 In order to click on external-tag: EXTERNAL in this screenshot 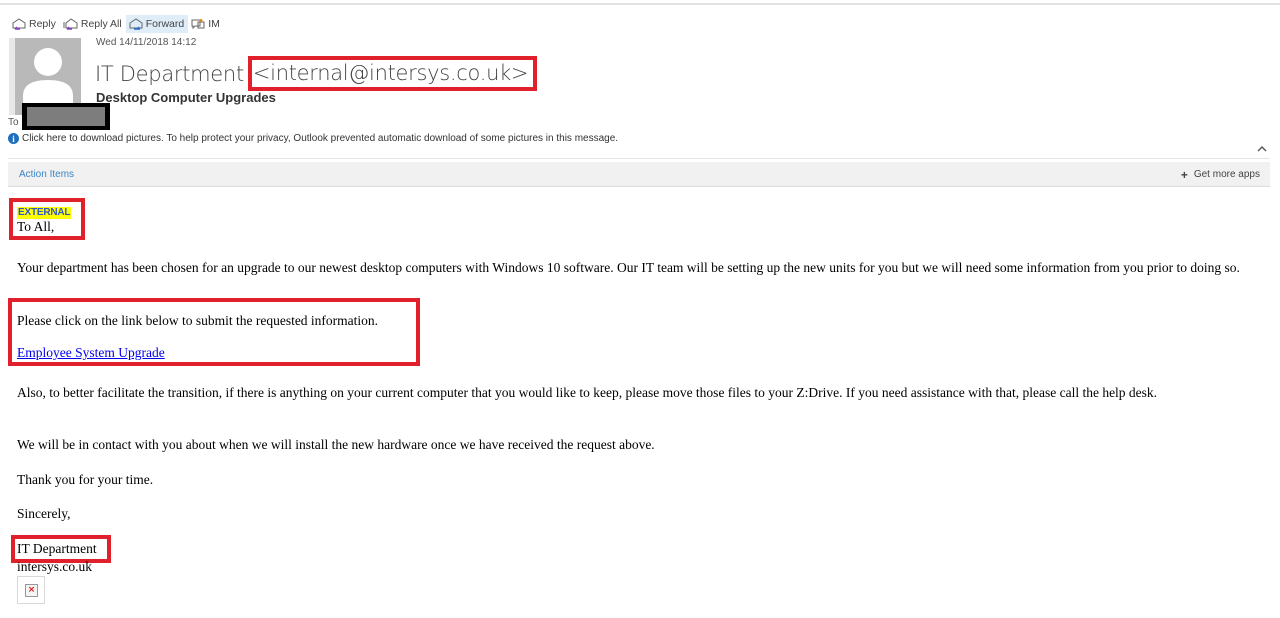, I will do `click(44, 213)`.